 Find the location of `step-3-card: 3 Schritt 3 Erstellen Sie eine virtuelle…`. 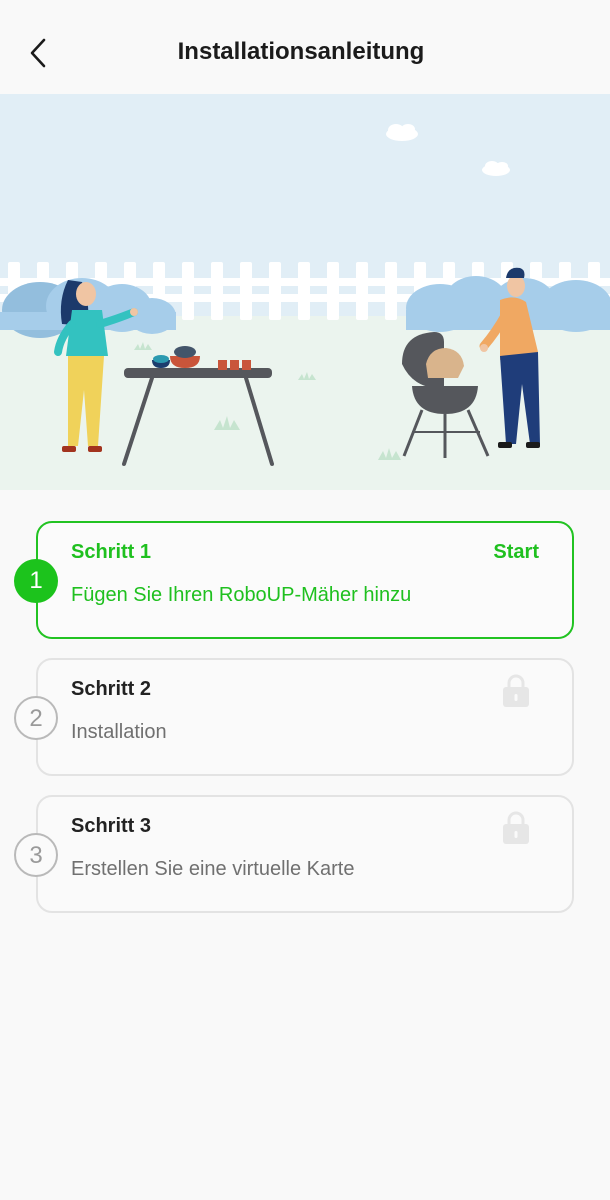

step-3-card: 3 Schritt 3 Erstellen Sie eine virtuelle… is located at coordinates (294, 854).